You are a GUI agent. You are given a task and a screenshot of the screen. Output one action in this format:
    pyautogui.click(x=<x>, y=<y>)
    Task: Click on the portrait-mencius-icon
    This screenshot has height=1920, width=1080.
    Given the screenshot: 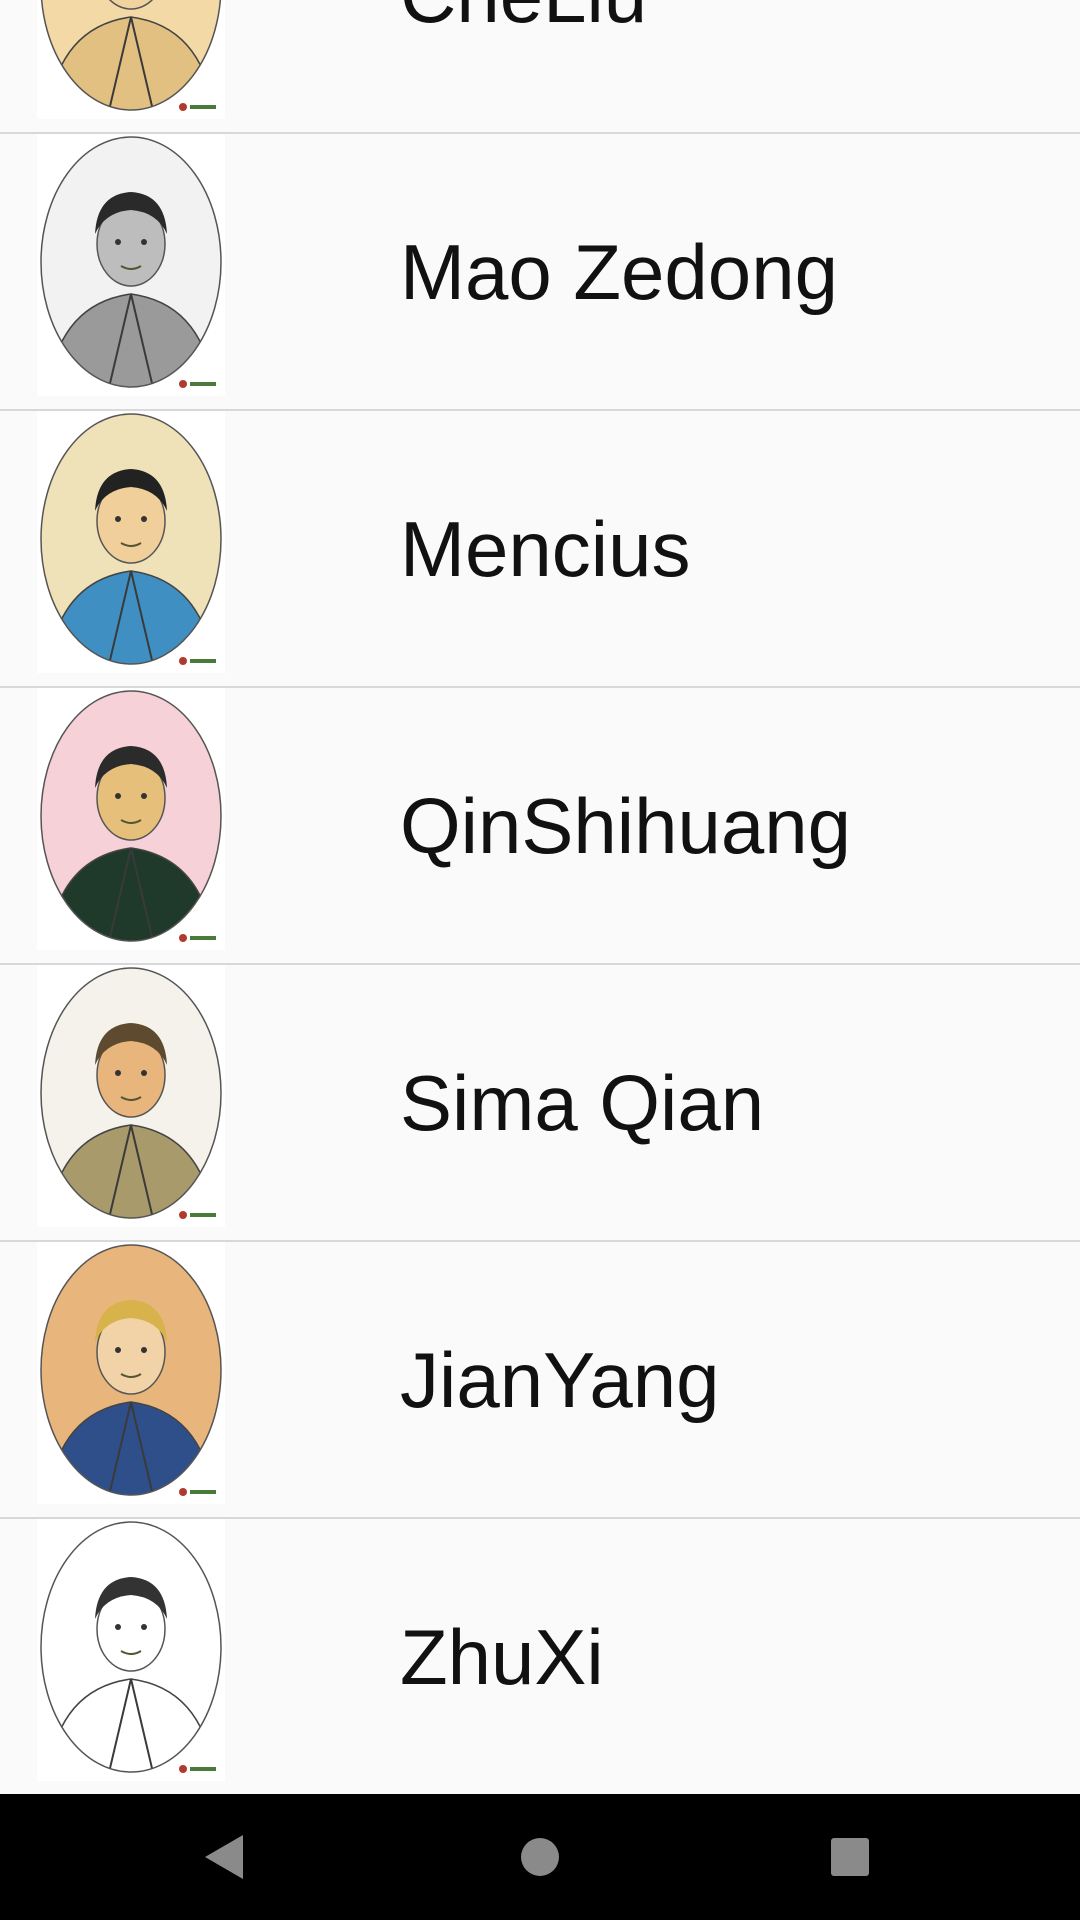 What is the action you would take?
    pyautogui.click(x=131, y=539)
    